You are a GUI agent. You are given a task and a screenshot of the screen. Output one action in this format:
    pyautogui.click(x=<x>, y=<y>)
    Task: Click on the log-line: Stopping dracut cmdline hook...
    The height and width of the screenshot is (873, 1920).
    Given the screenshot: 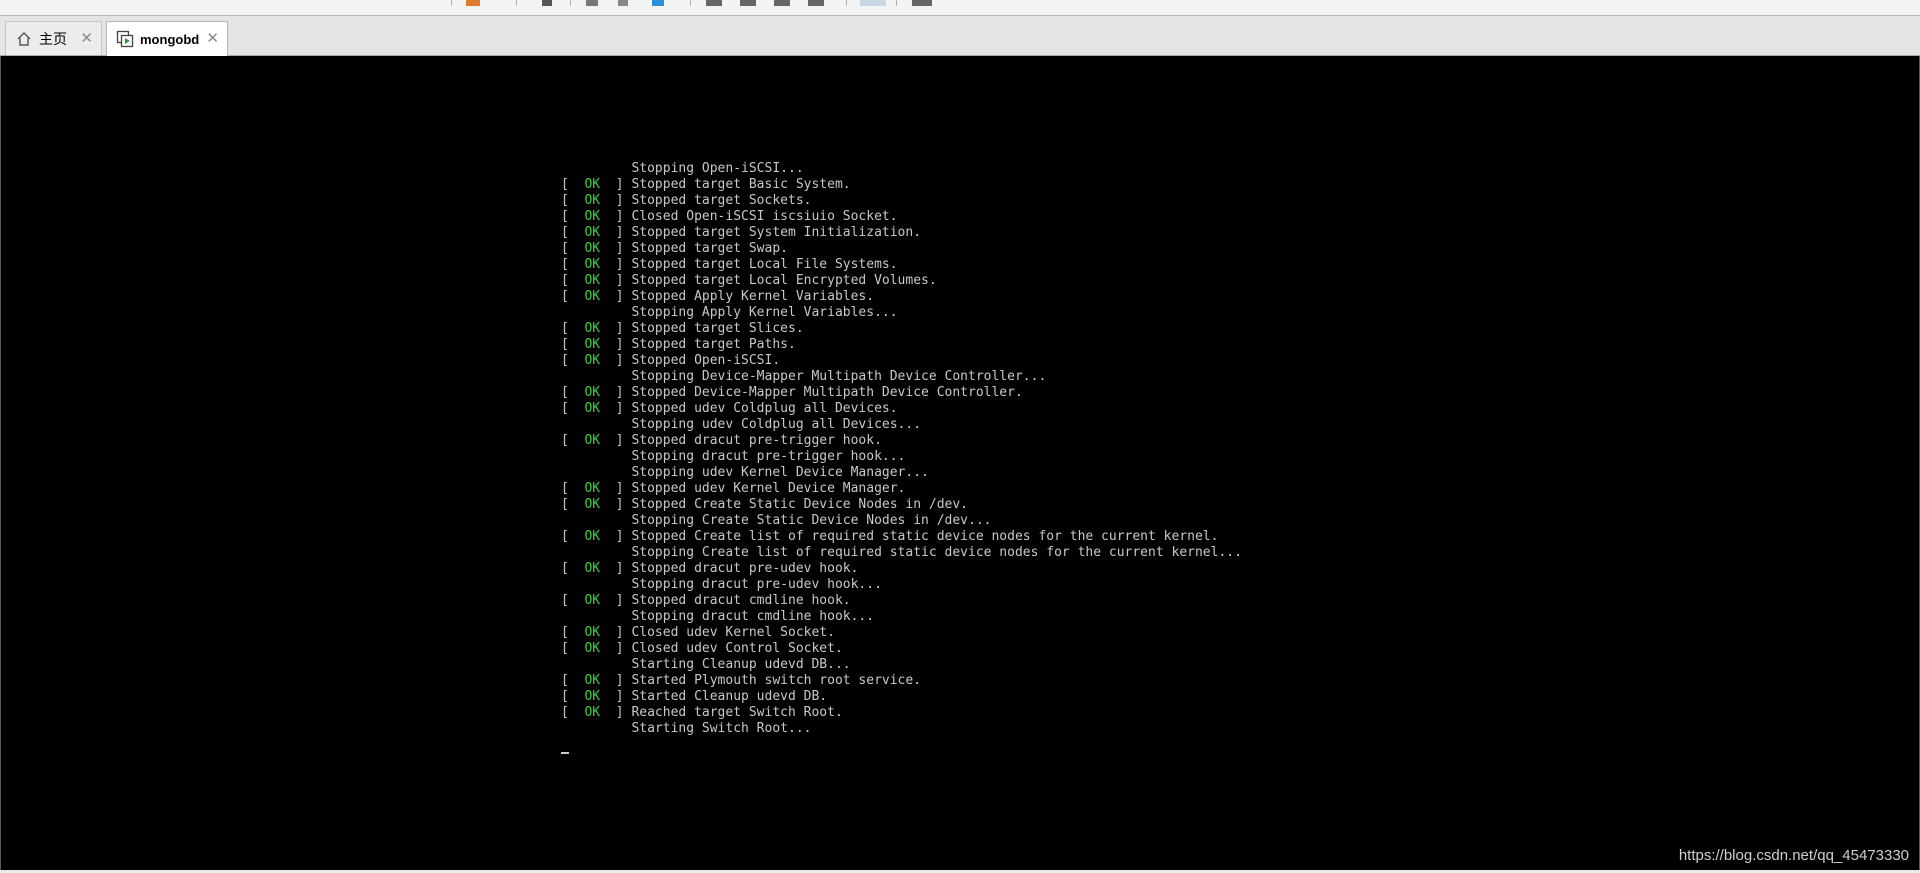 What is the action you would take?
    pyautogui.click(x=901, y=617)
    